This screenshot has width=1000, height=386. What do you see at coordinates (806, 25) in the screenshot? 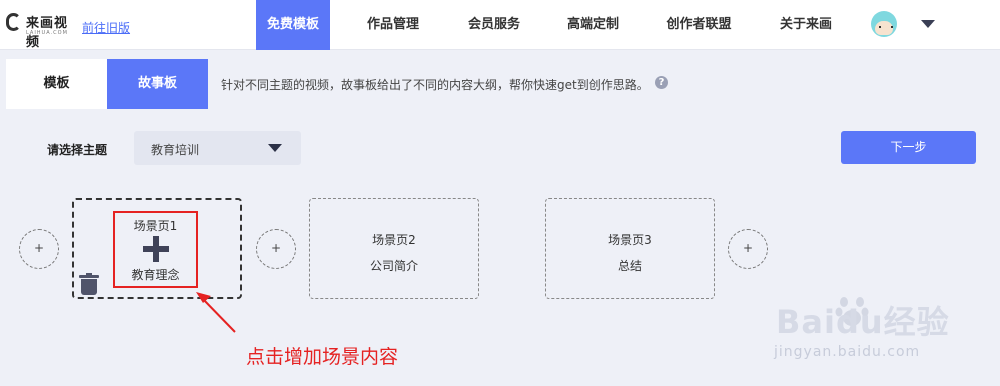
I see `nav-about: 关于来画` at bounding box center [806, 25].